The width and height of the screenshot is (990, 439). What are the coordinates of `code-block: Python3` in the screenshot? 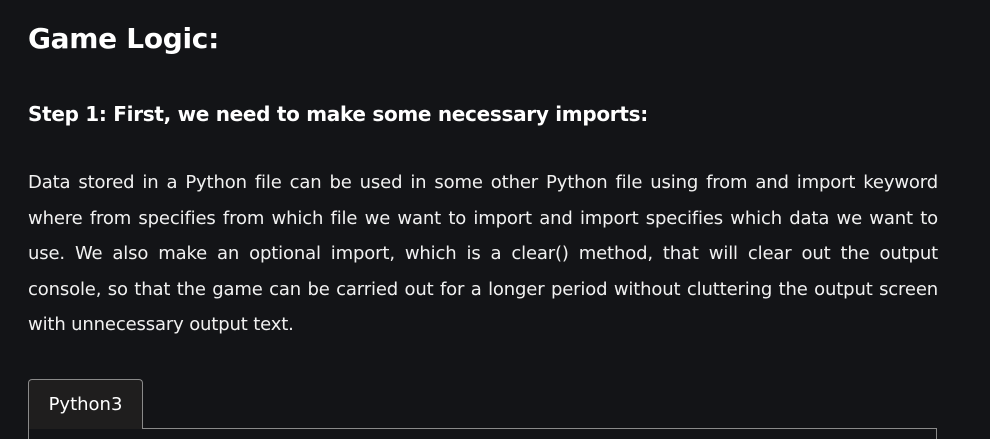 It's located at (482, 409).